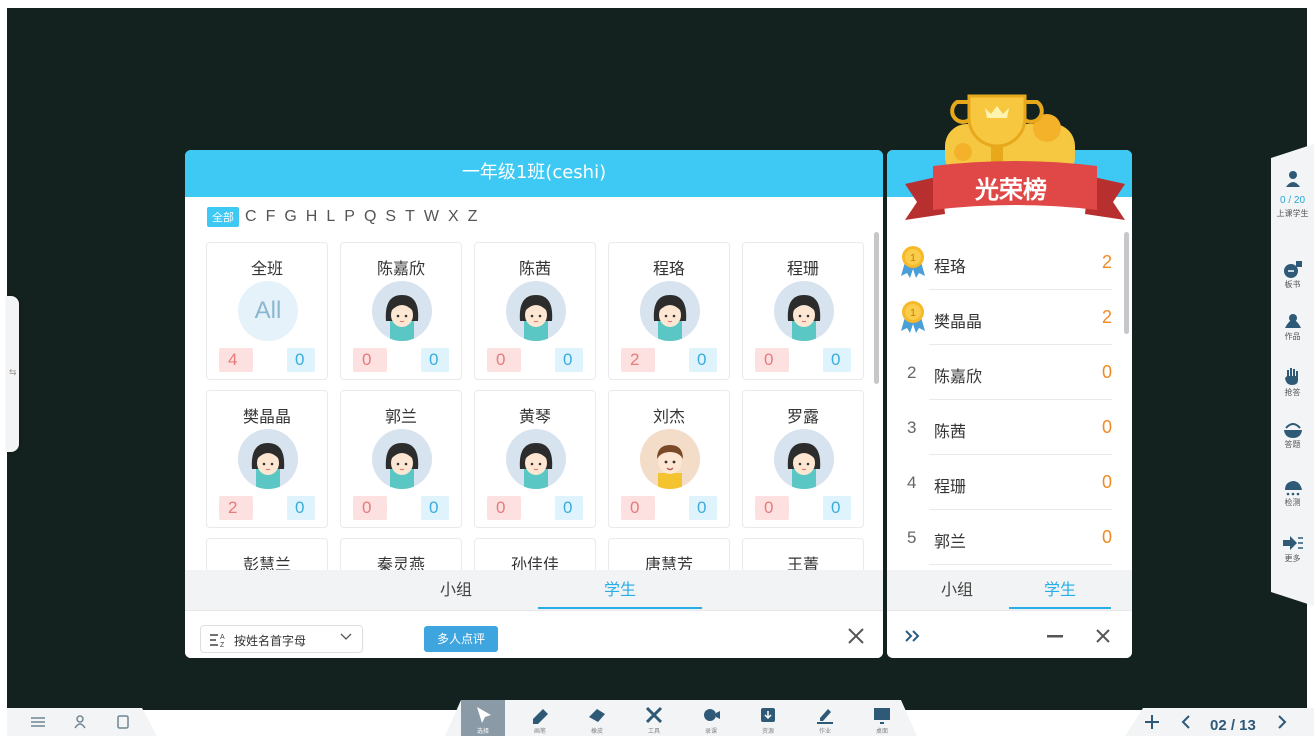 Image resolution: width=1314 pixels, height=736 pixels. Describe the element at coordinates (803, 311) in the screenshot. I see `student-card: 程珊 0 0` at that location.